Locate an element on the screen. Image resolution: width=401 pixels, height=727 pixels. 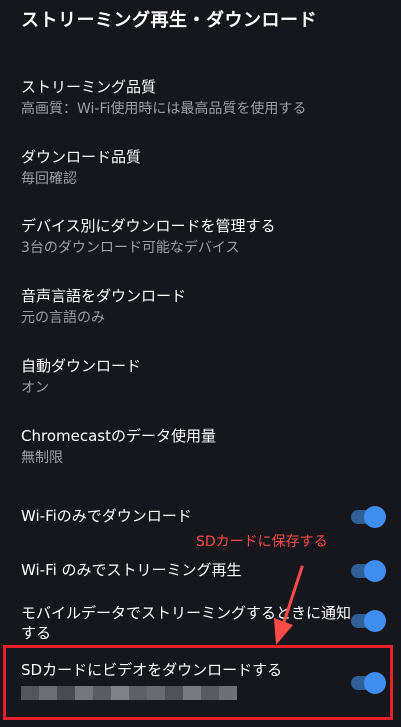
annotation-arrow-icon is located at coordinates (289, 605).